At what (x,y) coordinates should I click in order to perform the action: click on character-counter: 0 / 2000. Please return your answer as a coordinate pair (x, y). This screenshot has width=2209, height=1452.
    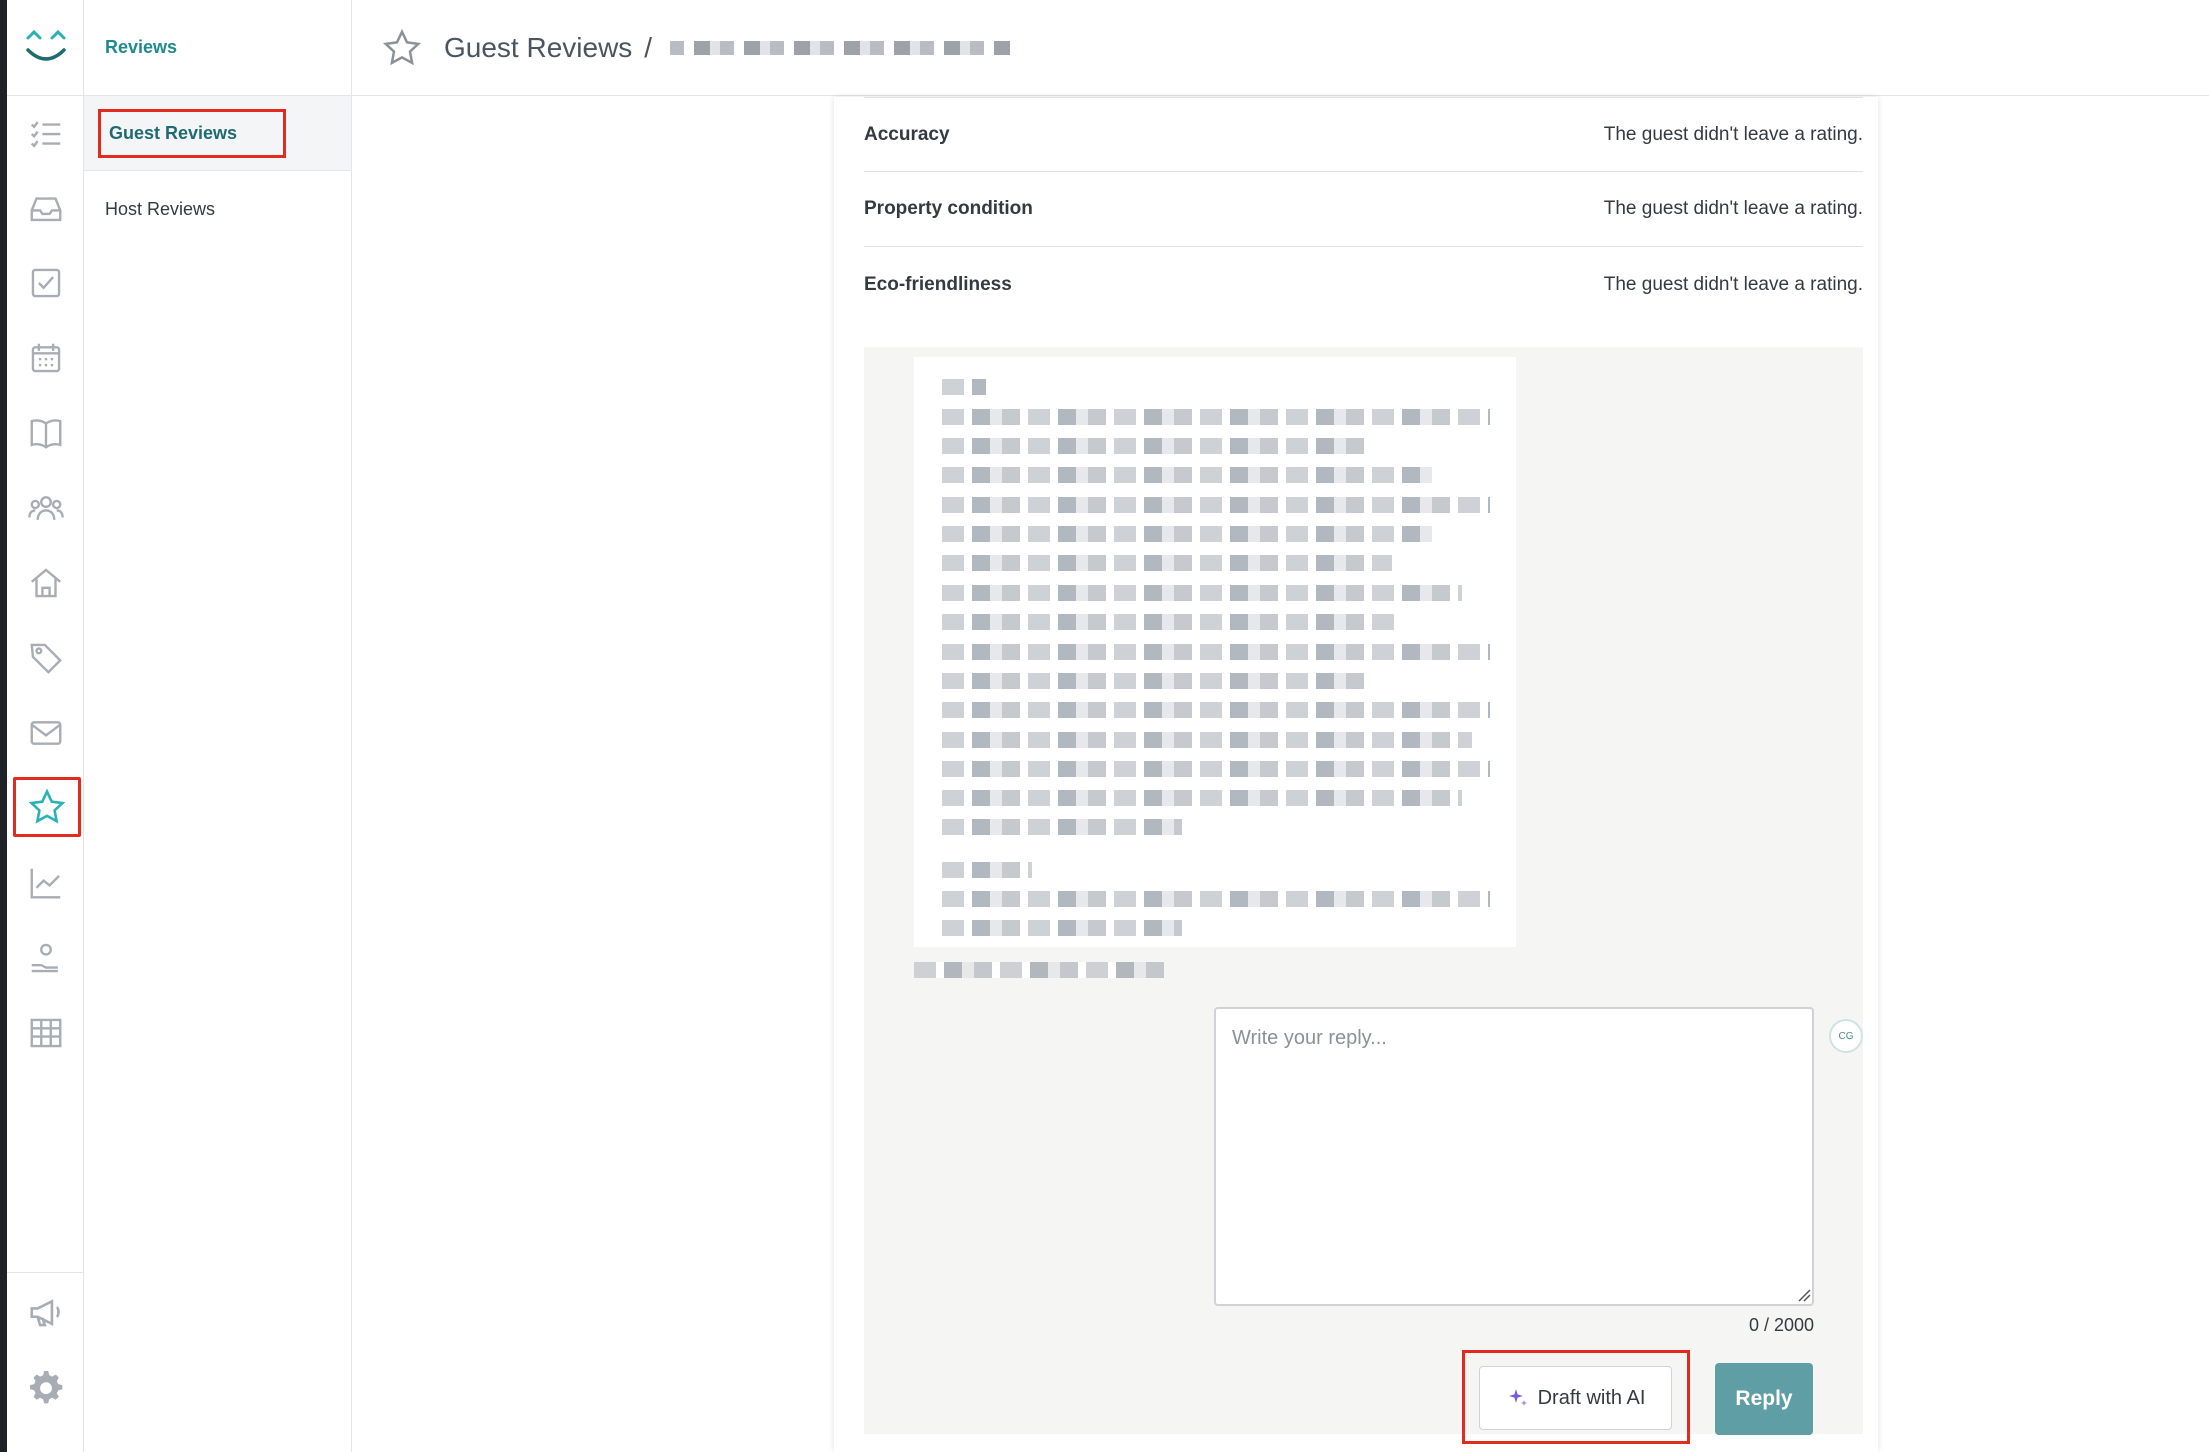
    Looking at the image, I should click on (1781, 1325).